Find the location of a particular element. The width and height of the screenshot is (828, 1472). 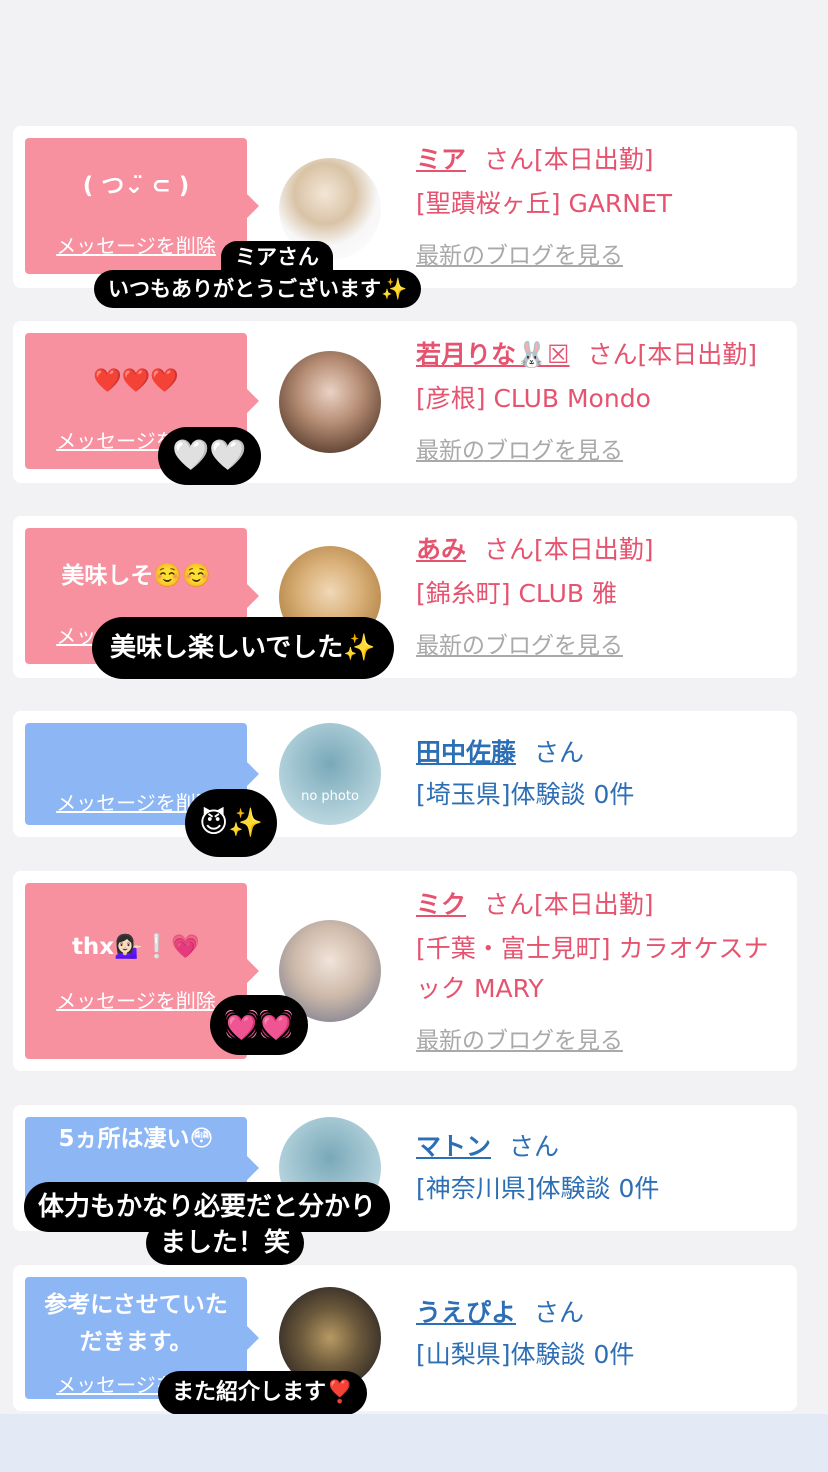

message-text: ( つ⌄̈ ⊂ ) is located at coordinates (136, 186).